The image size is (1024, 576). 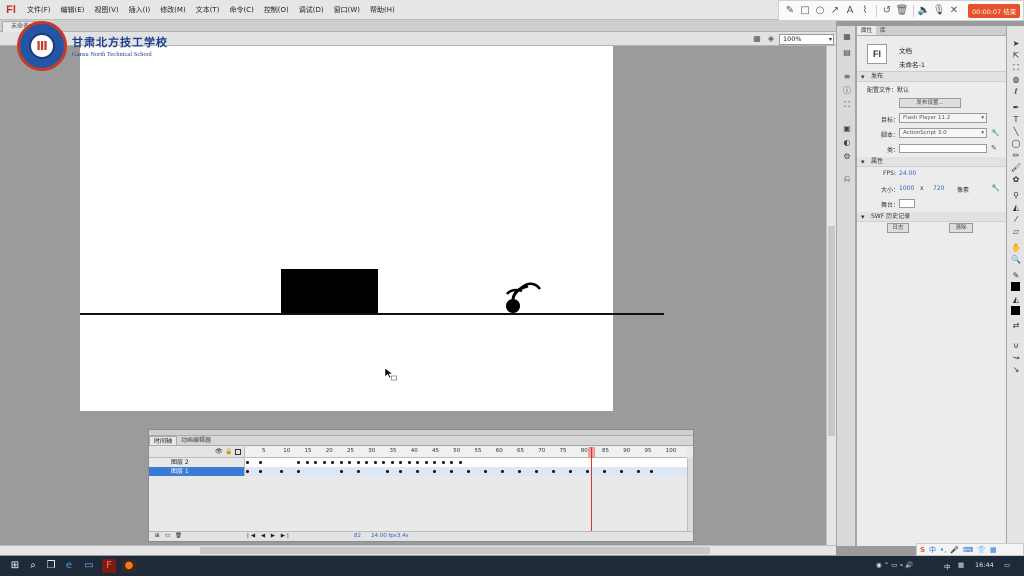 What do you see at coordinates (847, 129) in the screenshot?
I see `components-icon: ▣` at bounding box center [847, 129].